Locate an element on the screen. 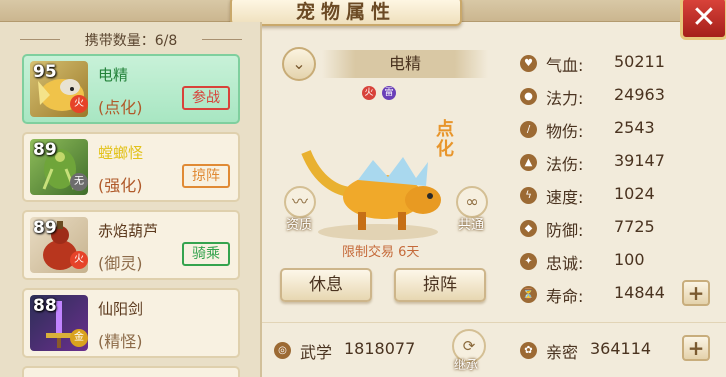 The width and height of the screenshot is (726, 377). stat-value: 7725 is located at coordinates (634, 226).